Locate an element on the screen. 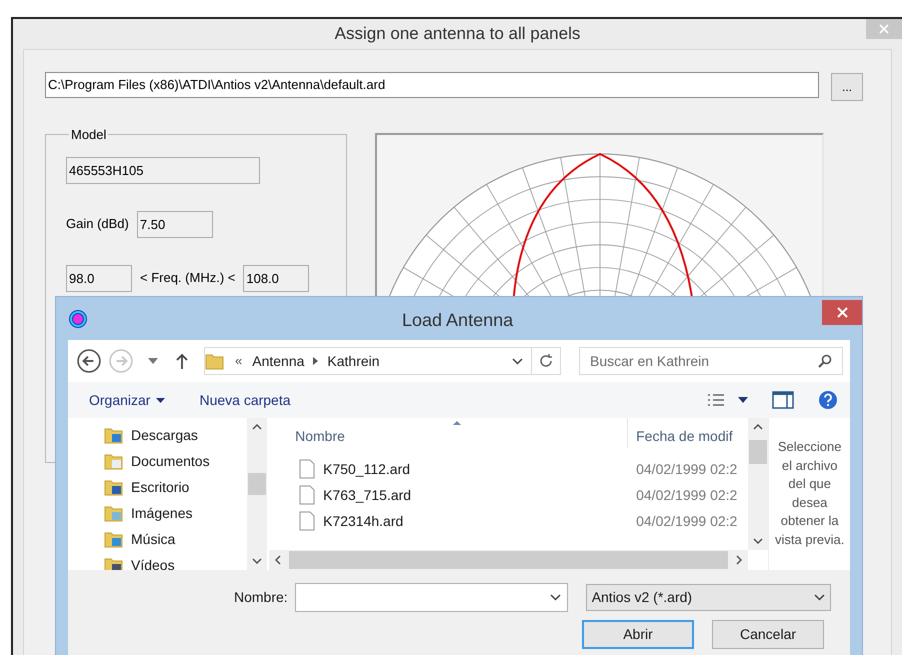 The image size is (902, 655). file-row: K750_112.ard 04/02/1999 02:2 is located at coordinates (508, 469).